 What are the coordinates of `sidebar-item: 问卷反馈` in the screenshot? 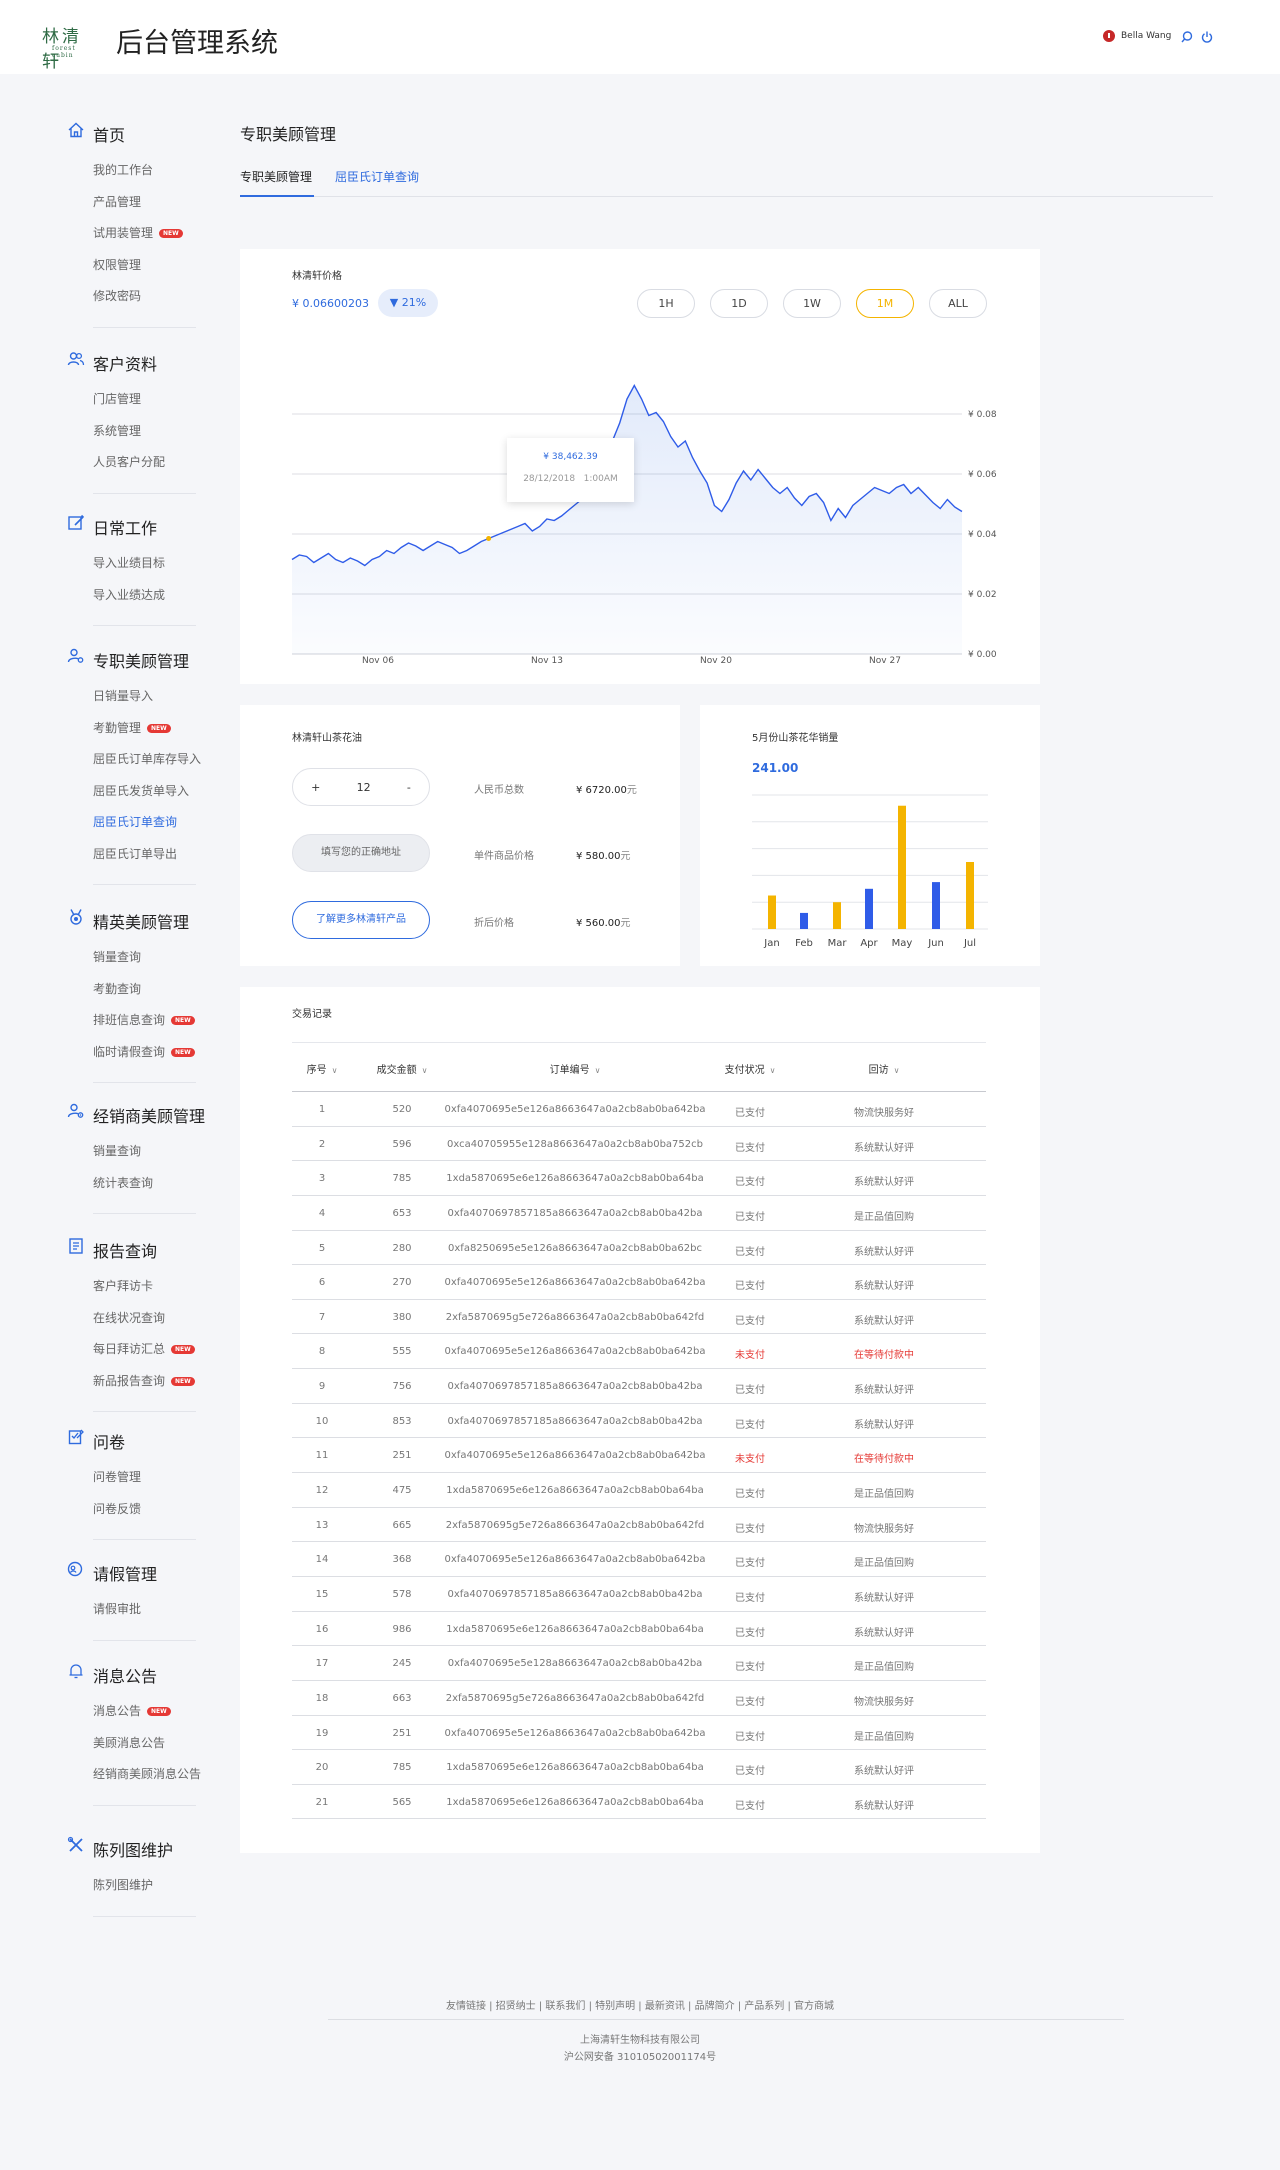 It's located at (117, 1508).